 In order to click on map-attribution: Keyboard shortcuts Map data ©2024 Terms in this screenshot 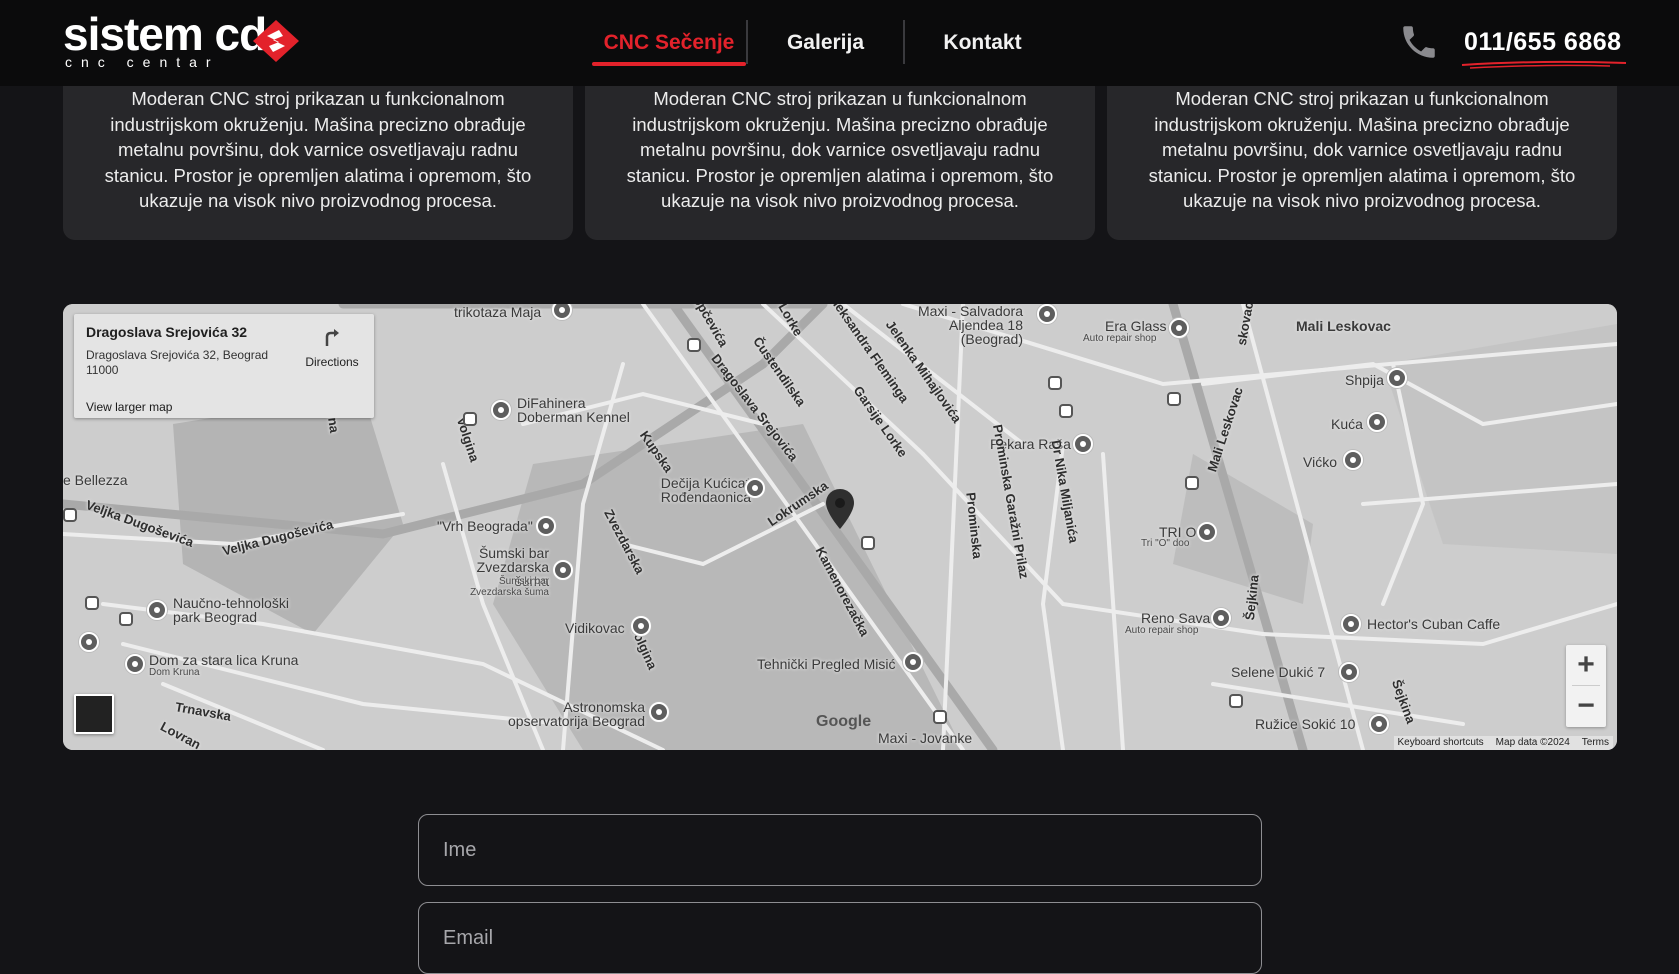, I will do `click(1503, 743)`.